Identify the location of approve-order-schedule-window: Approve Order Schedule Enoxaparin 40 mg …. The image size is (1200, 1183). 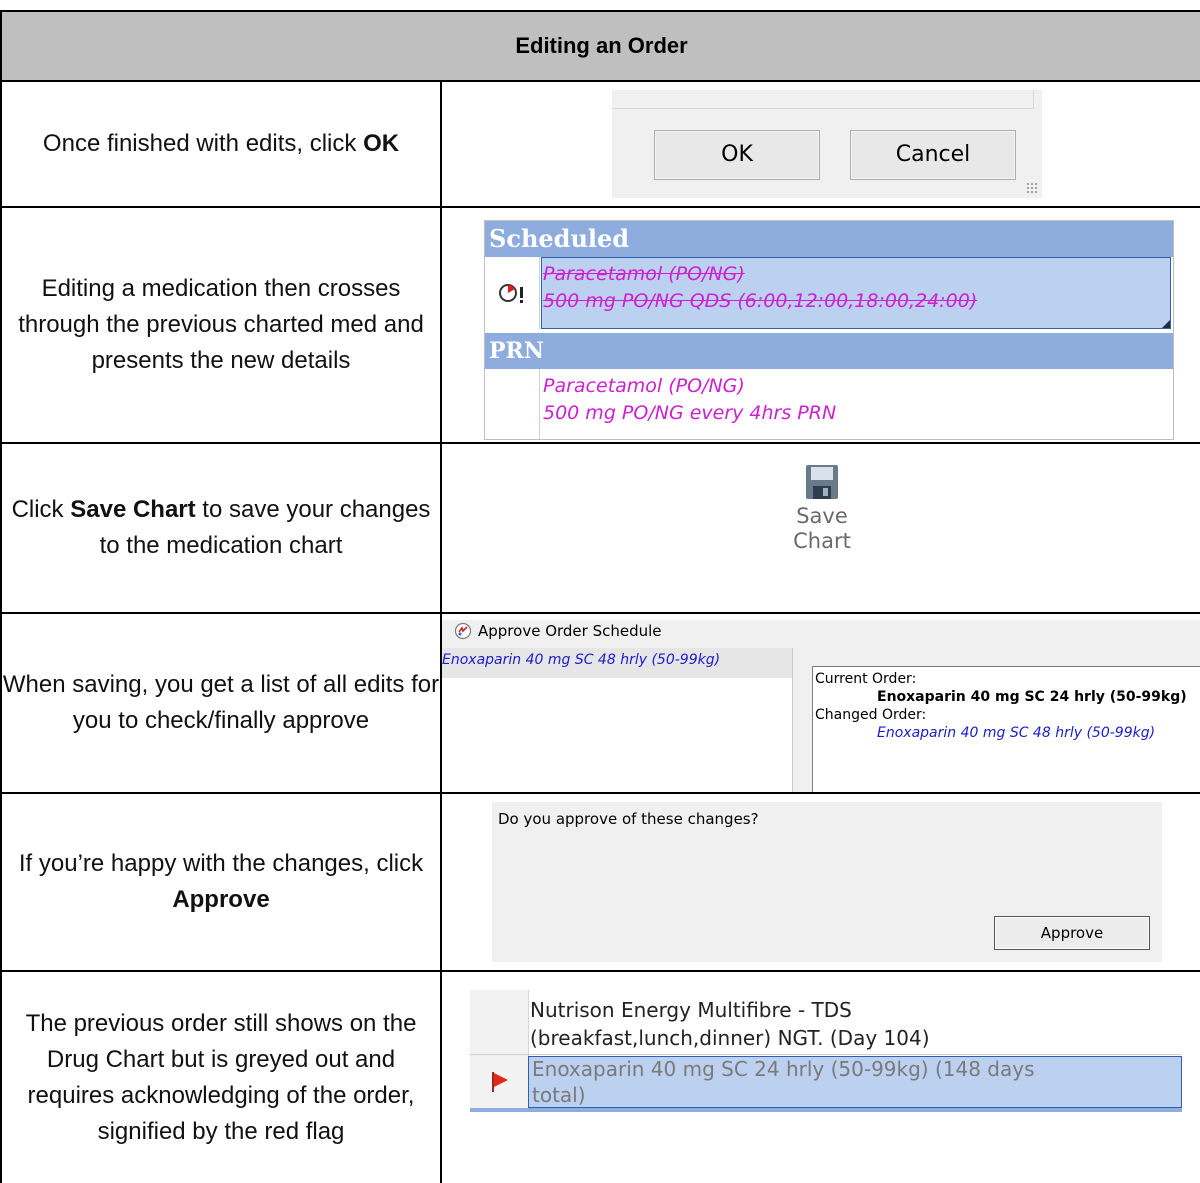
(821, 705).